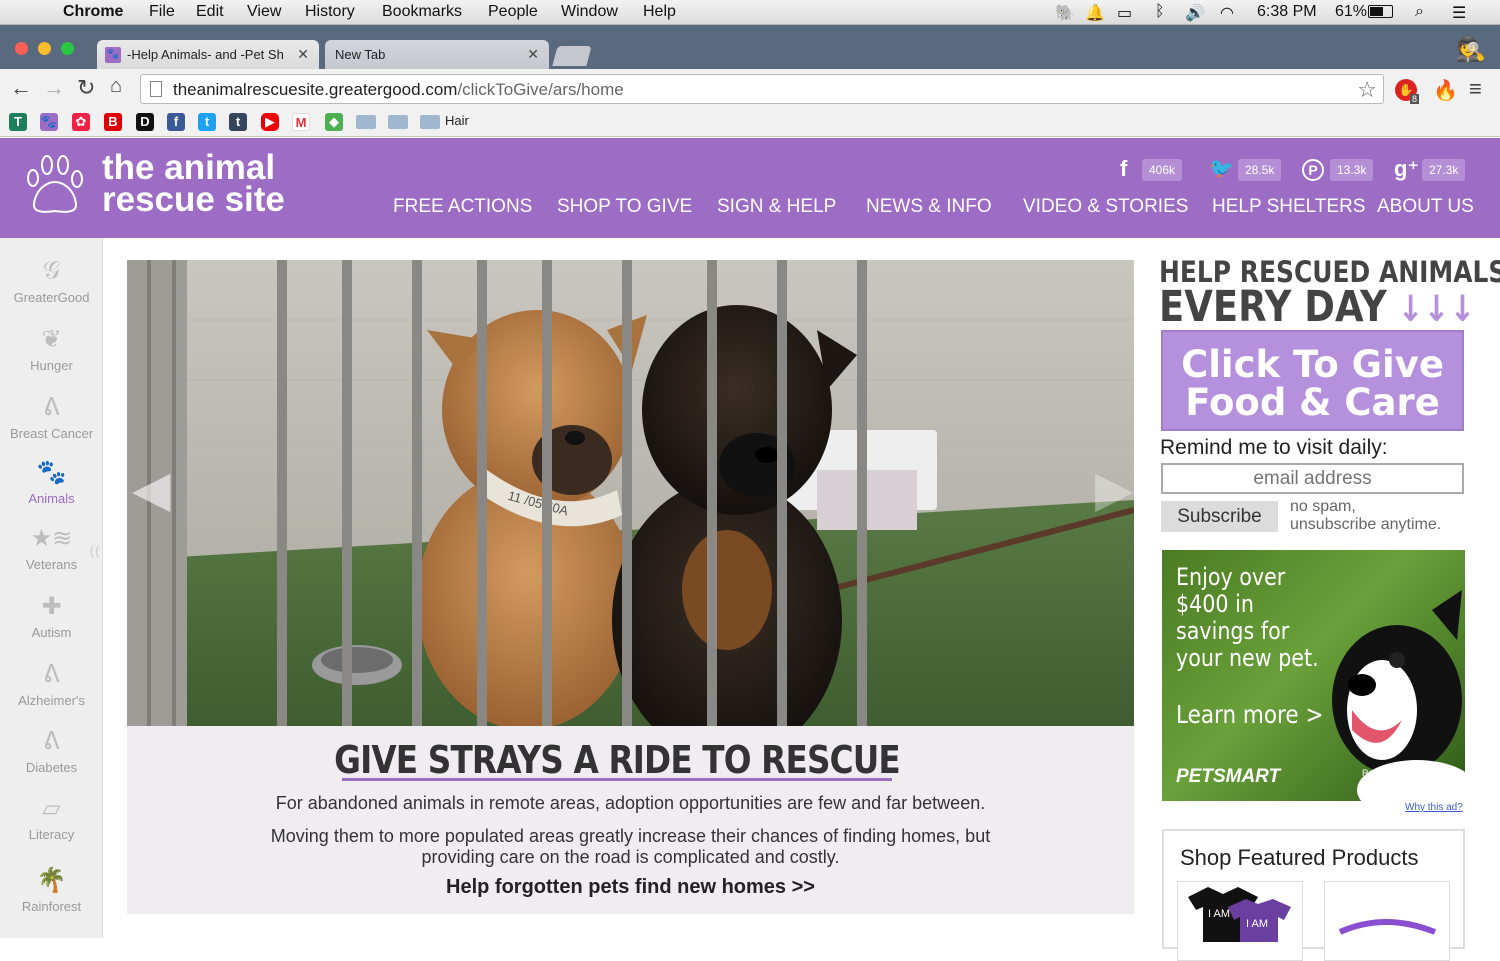 This screenshot has height=961, width=1500. Describe the element at coordinates (51, 339) in the screenshot. I see `wheat-icon: ❦` at that location.